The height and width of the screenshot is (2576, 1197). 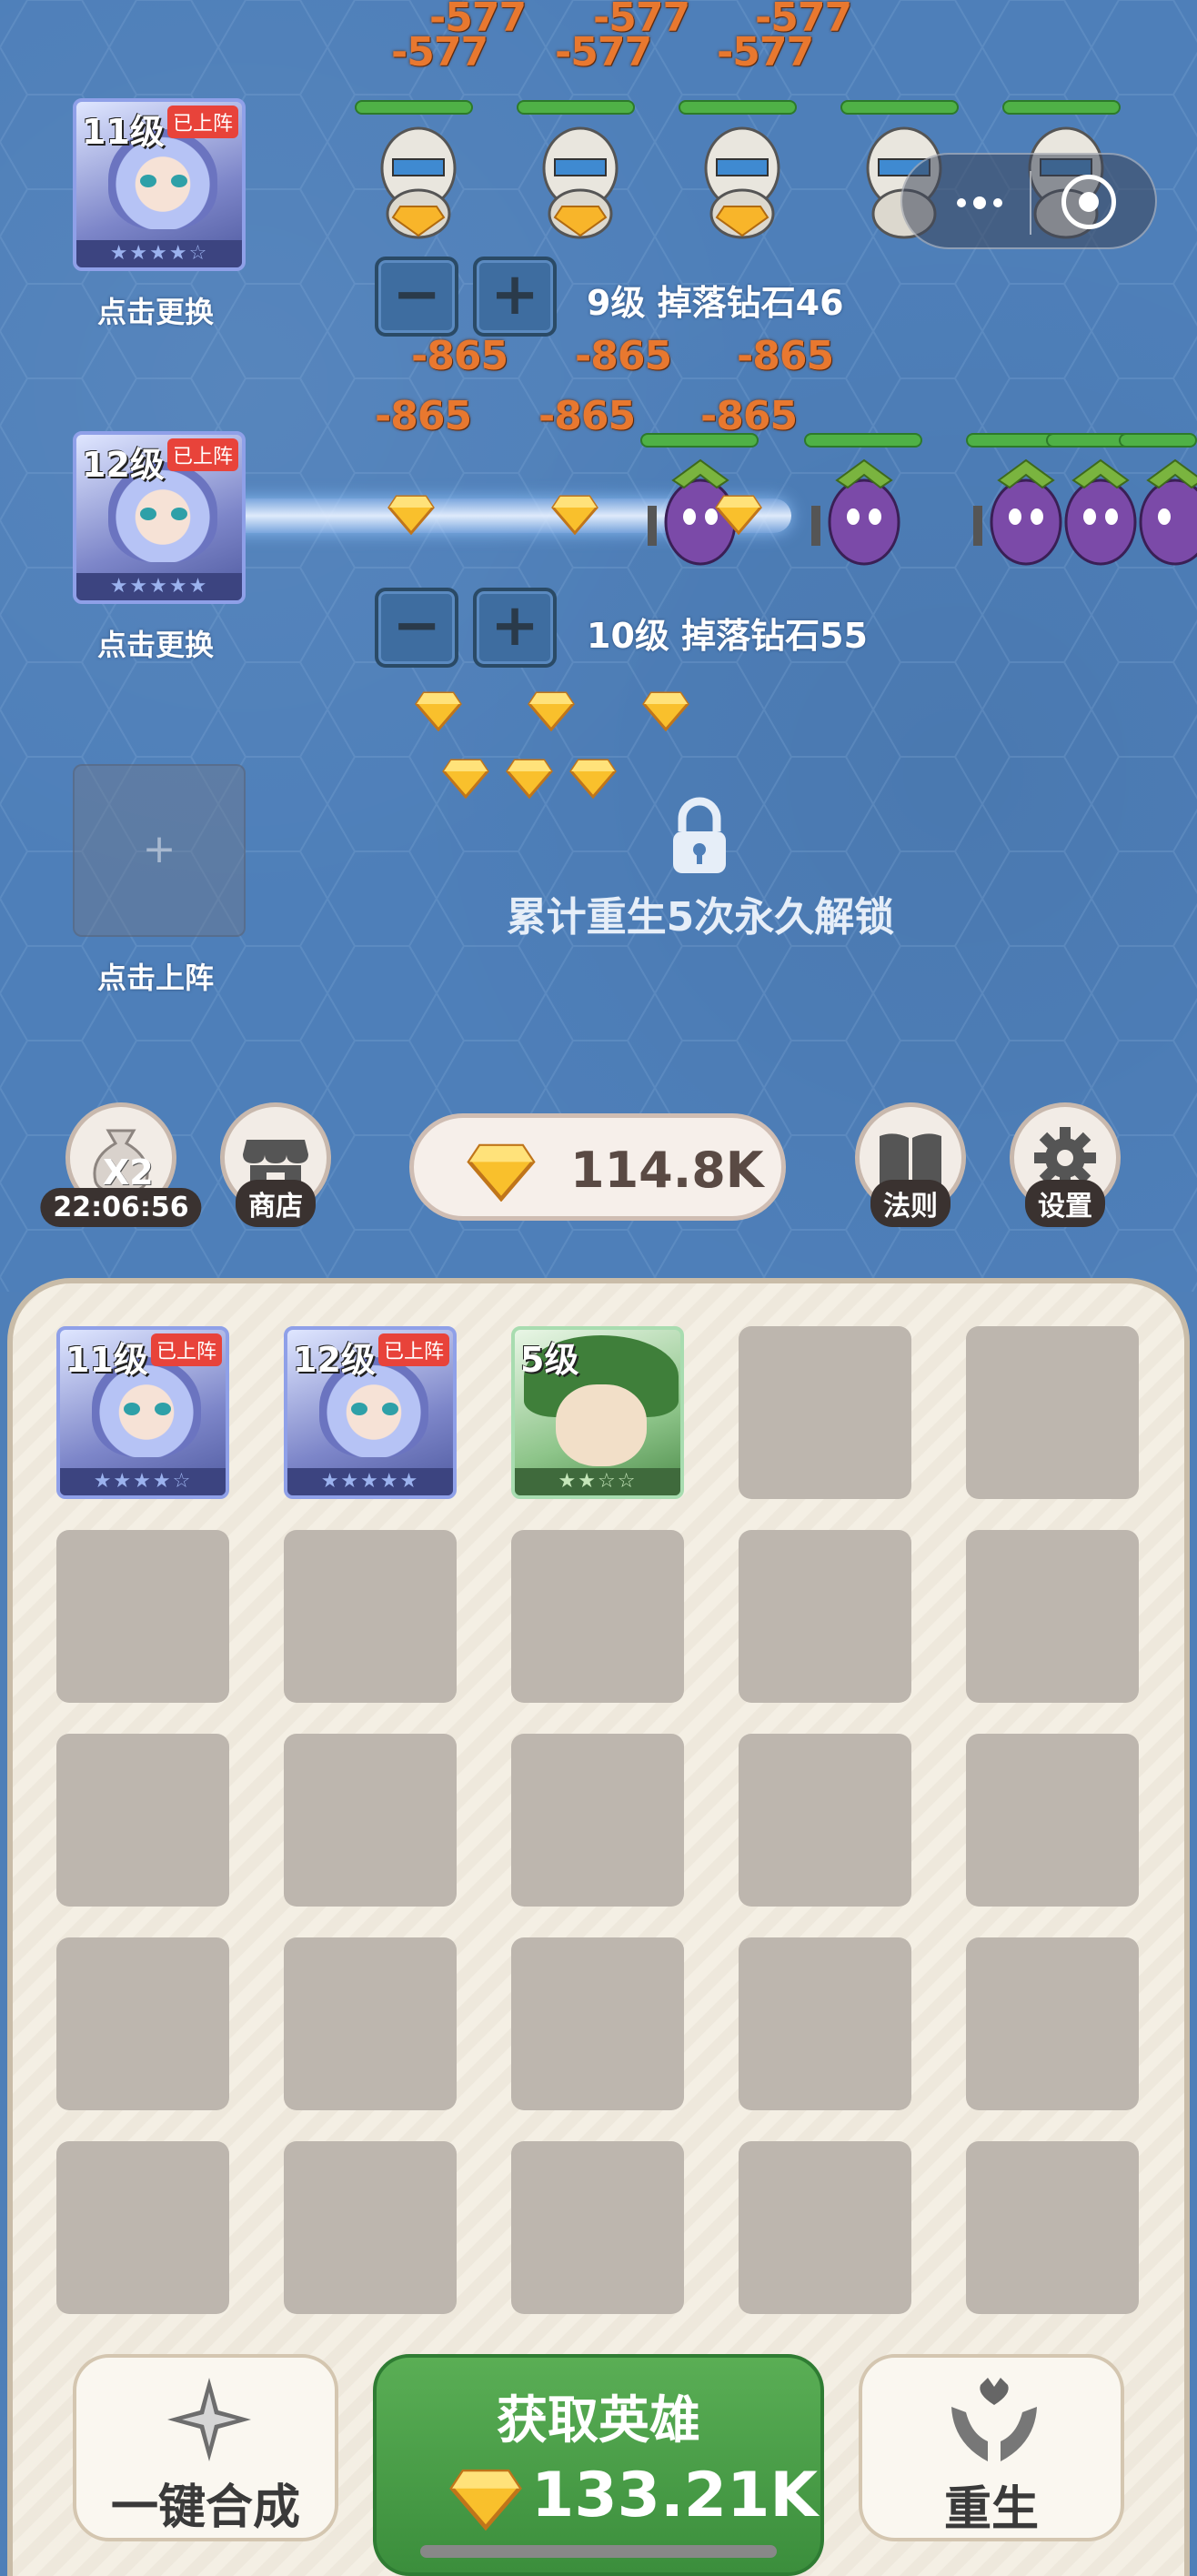 I want to click on settings-label: 设置, so click(x=1065, y=1203).